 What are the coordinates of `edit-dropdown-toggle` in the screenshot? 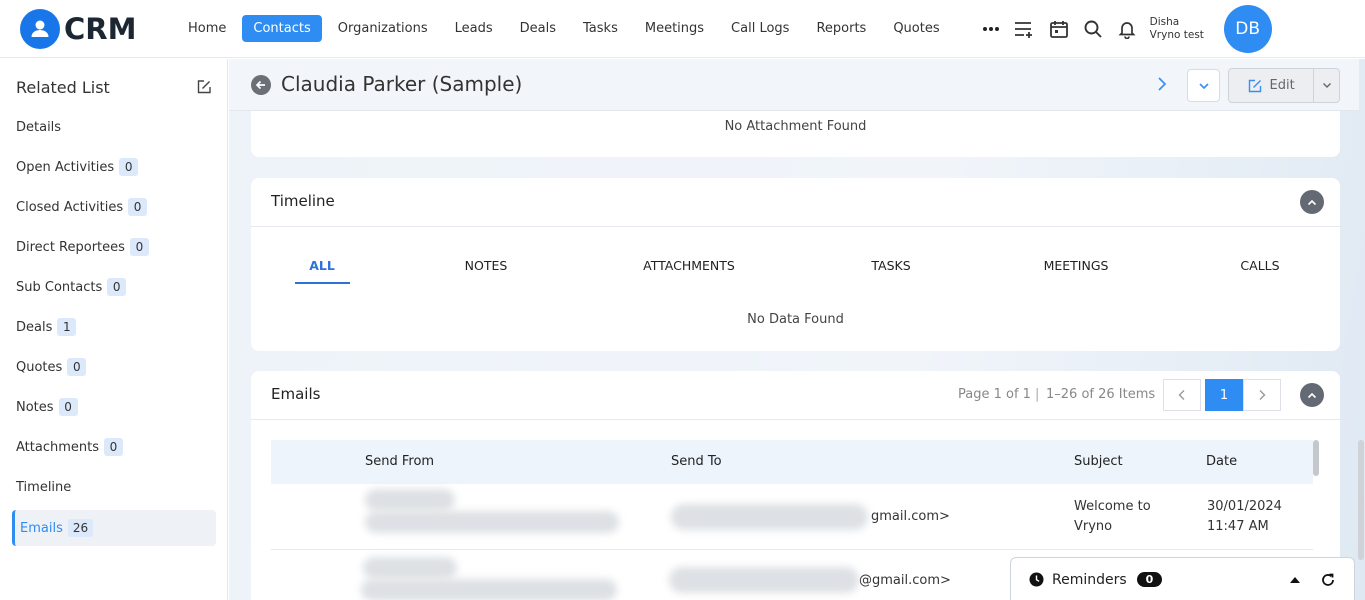 It's located at (1326, 85).